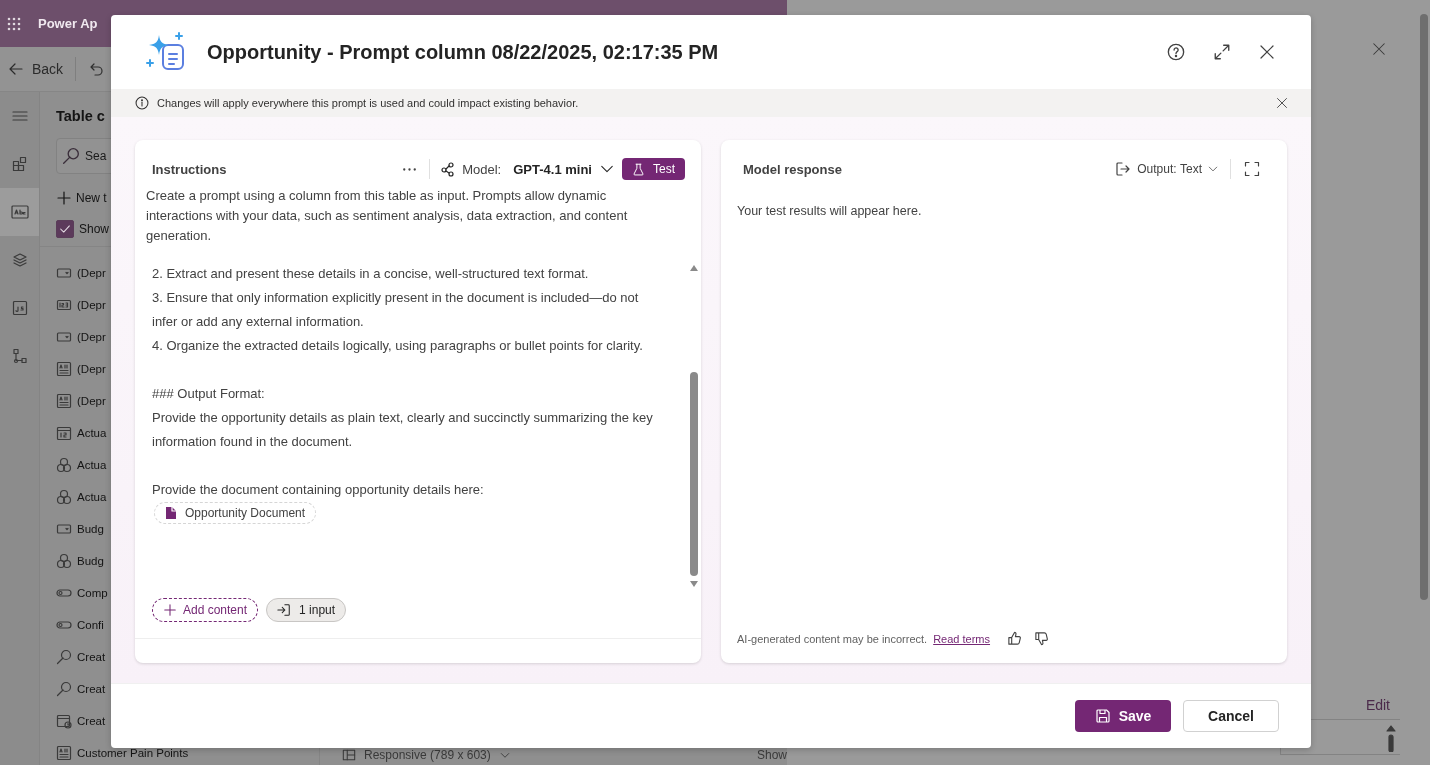  What do you see at coordinates (142, 103) in the screenshot?
I see `info-icon` at bounding box center [142, 103].